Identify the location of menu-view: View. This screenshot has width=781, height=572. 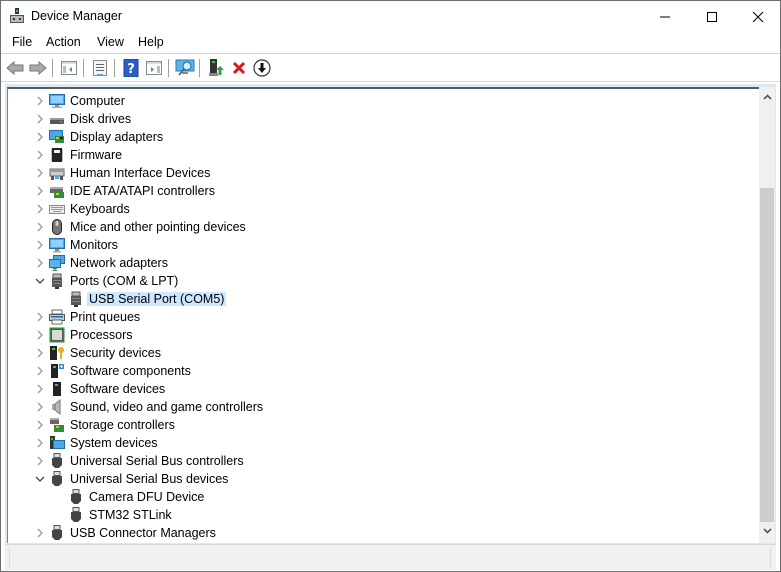
(110, 42).